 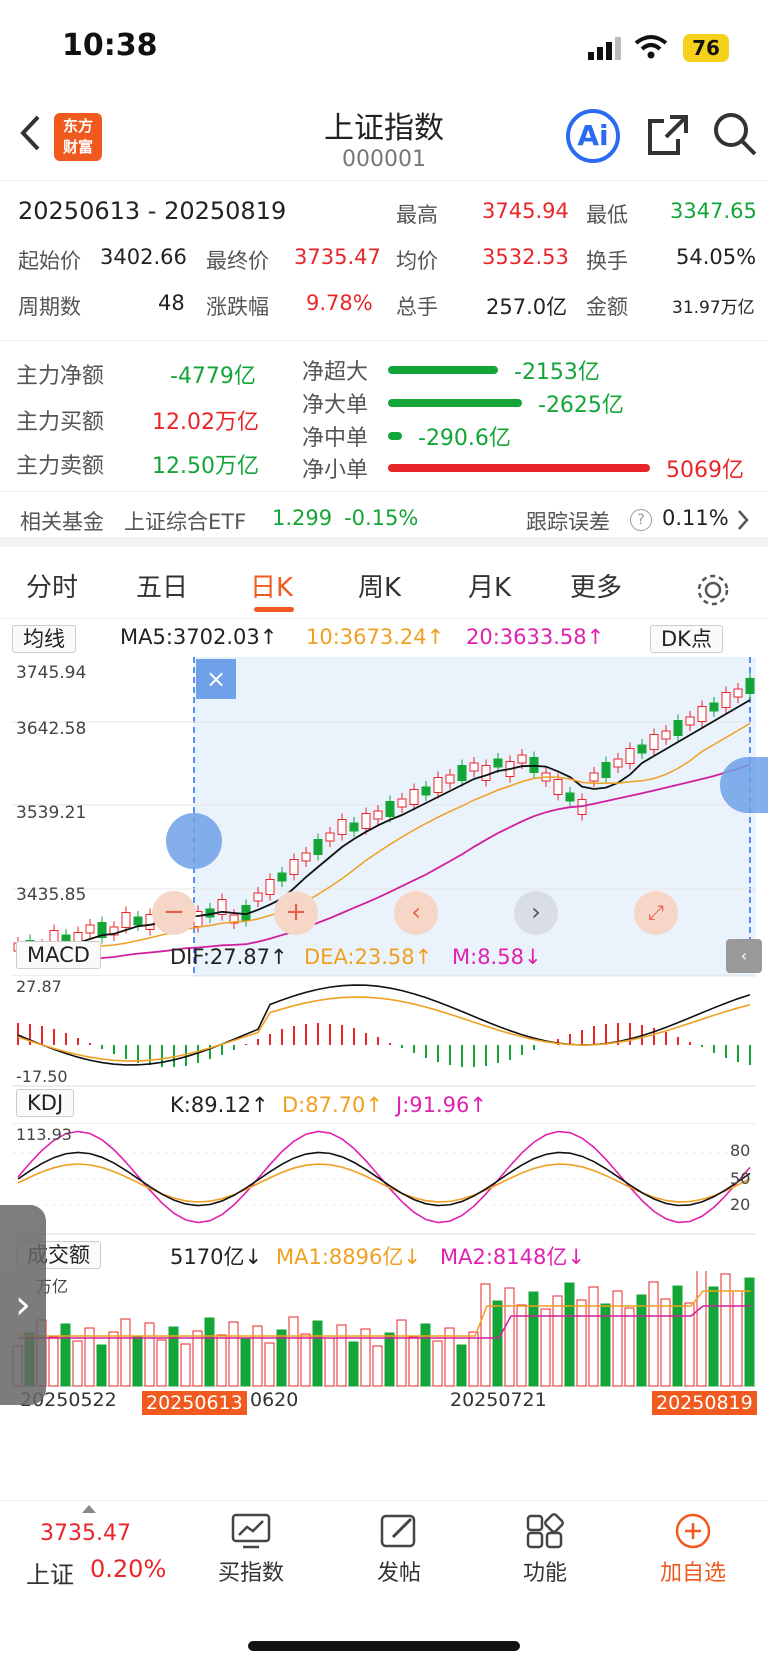 I want to click on y-tick-3: 3539.21, so click(x=51, y=813).